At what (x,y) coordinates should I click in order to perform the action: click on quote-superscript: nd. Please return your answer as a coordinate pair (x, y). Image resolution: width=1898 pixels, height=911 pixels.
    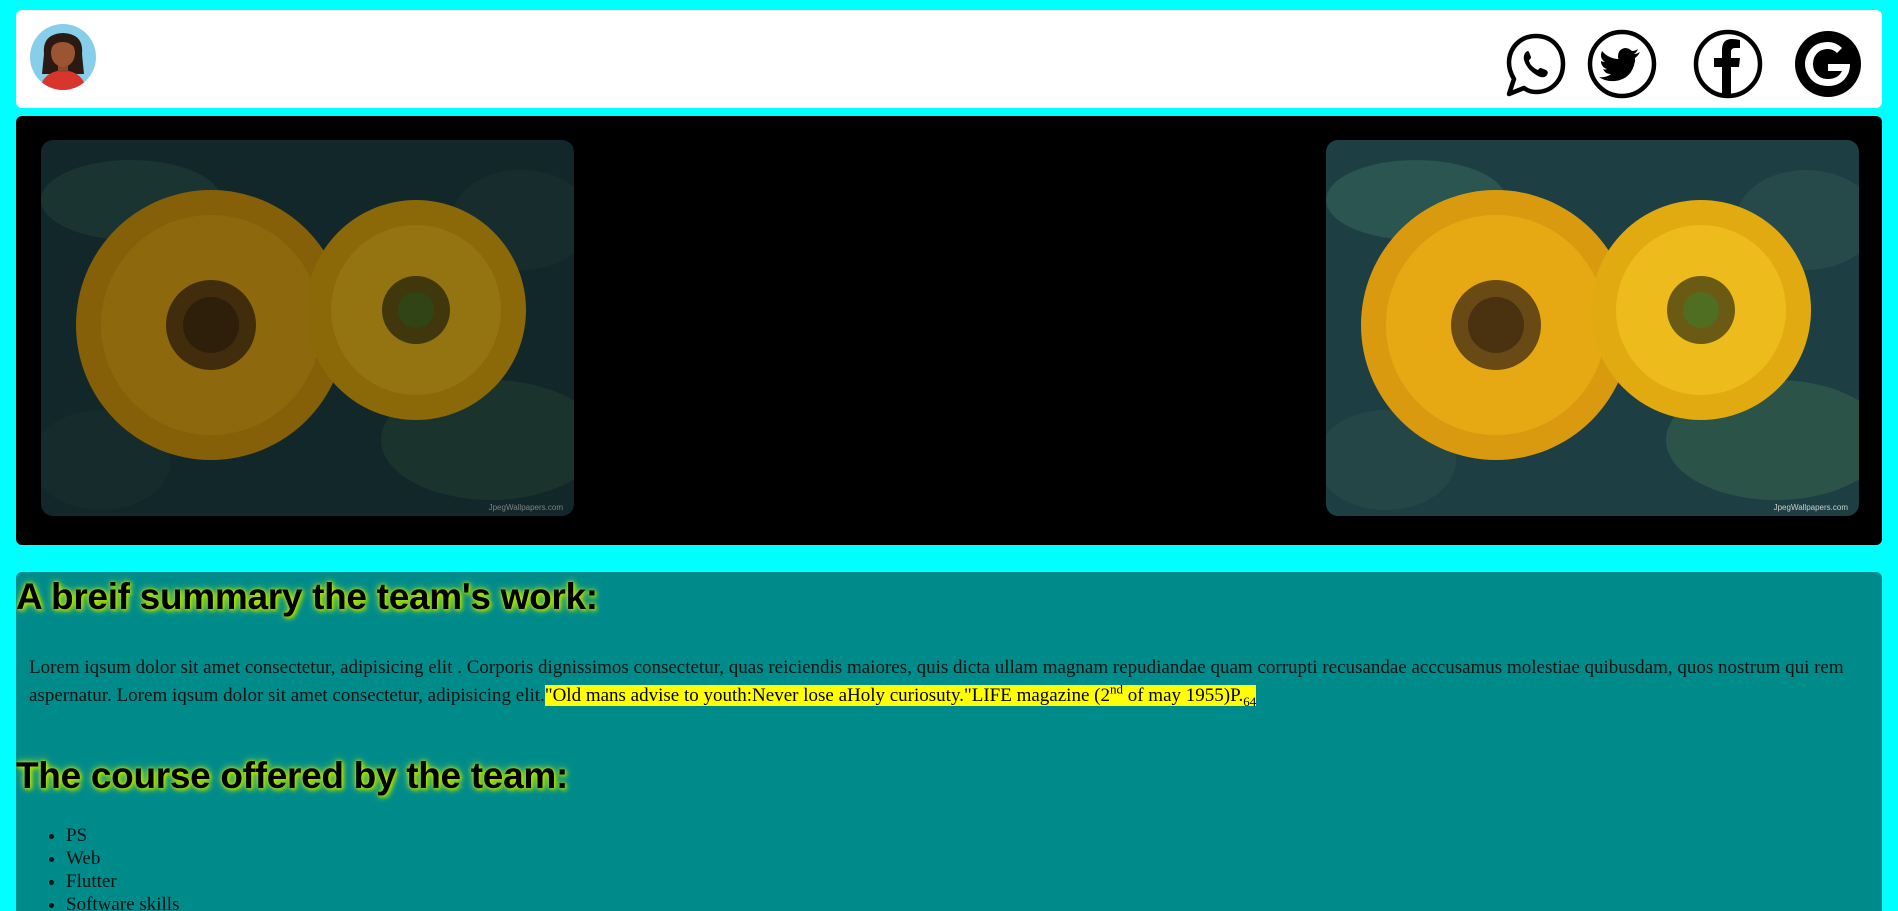
    Looking at the image, I should click on (1116, 689).